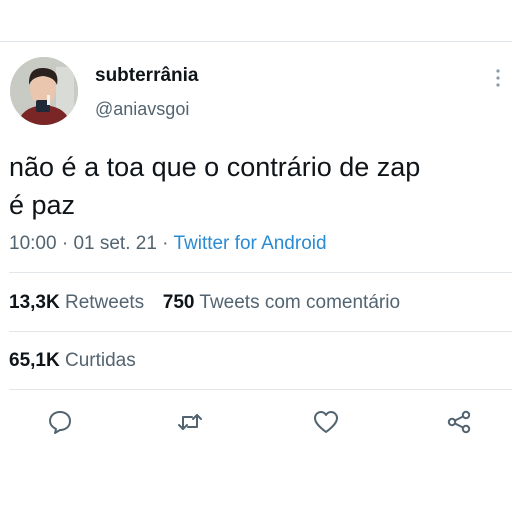 This screenshot has height=512, width=512. I want to click on reply-icon, so click(60, 422).